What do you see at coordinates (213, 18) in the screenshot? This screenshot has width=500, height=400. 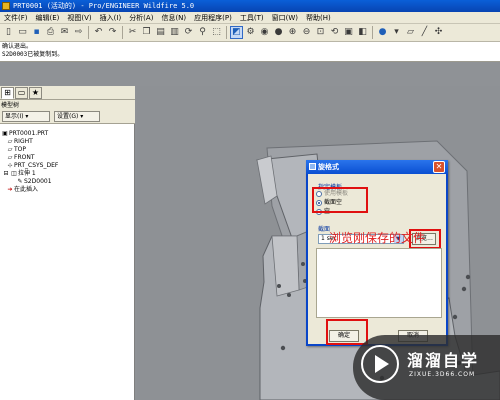 I see `menu-applications: 应用程序(P)` at bounding box center [213, 18].